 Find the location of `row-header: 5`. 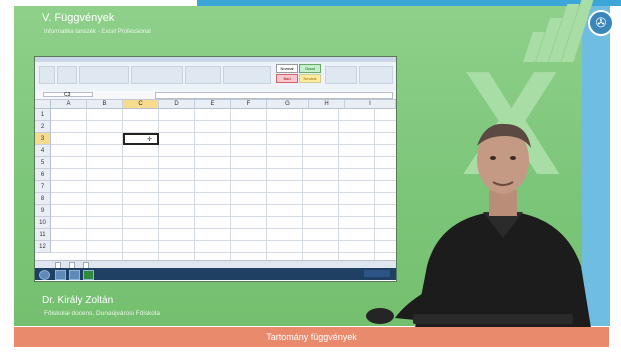

row-header: 5 is located at coordinates (43, 163).